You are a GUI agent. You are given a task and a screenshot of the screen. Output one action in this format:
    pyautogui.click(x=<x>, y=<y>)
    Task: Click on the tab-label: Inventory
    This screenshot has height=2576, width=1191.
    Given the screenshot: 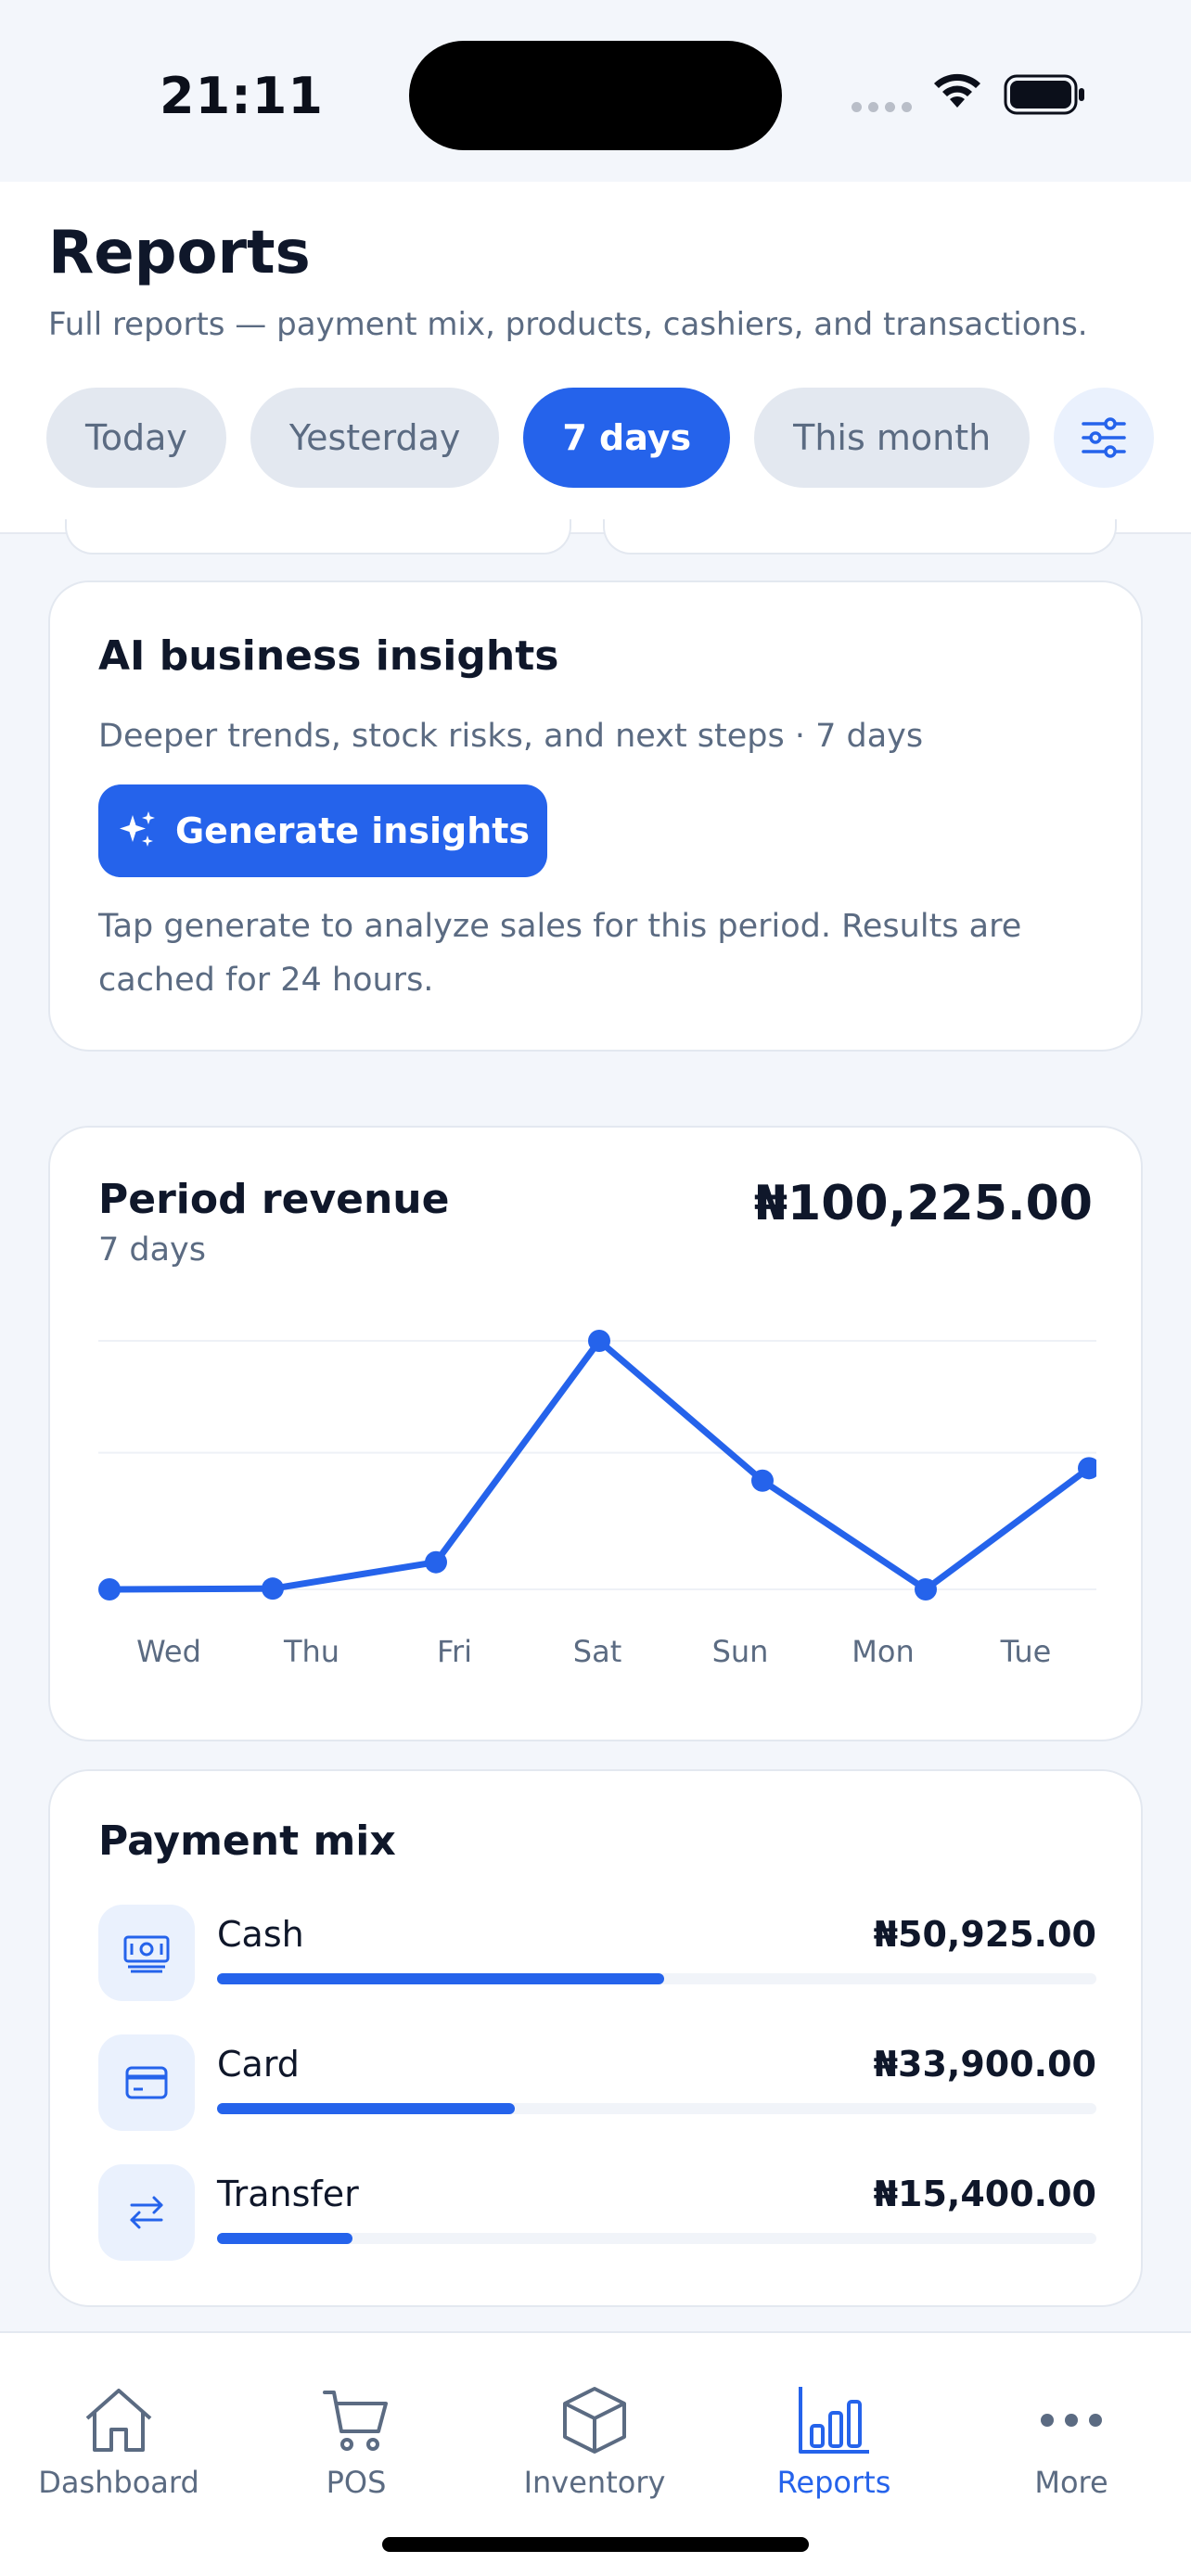 What is the action you would take?
    pyautogui.click(x=594, y=2482)
    